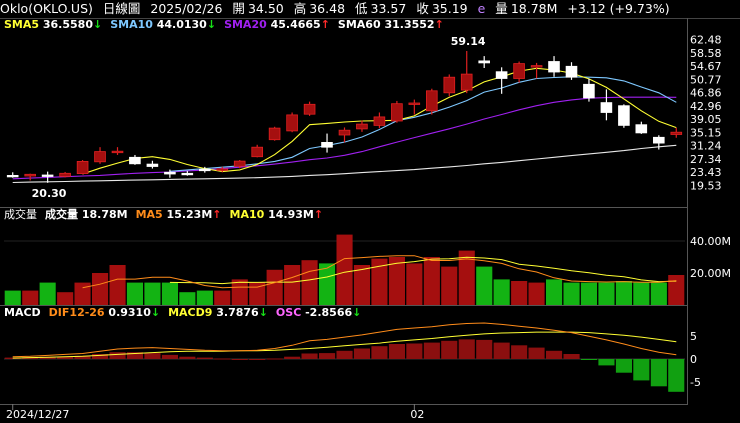 The image size is (740, 423). What do you see at coordinates (710, 241) in the screenshot?
I see `volume-tick-label: 40.00M` at bounding box center [710, 241].